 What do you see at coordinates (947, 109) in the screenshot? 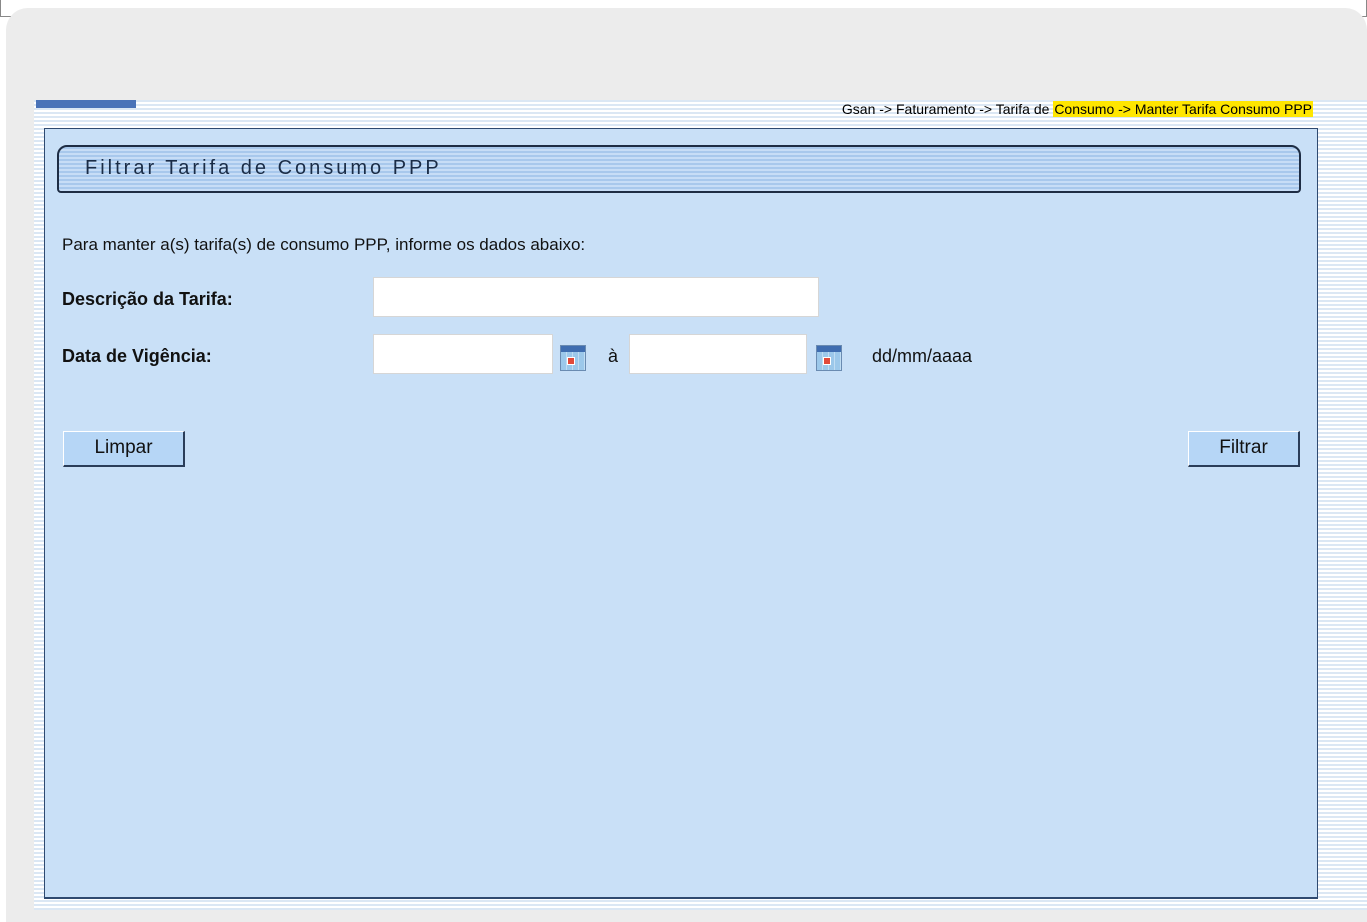
I see `breadcrumb-prefix: Gsan -> Faturamento -> Tarifa de` at bounding box center [947, 109].